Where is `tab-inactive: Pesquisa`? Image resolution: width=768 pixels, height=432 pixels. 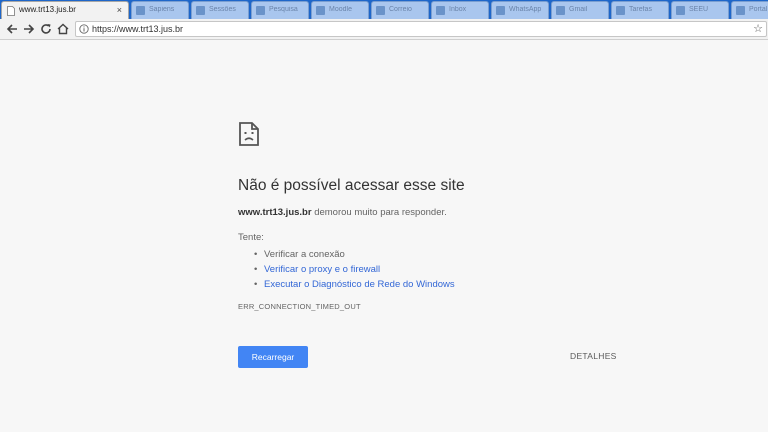
tab-inactive: Pesquisa is located at coordinates (280, 10).